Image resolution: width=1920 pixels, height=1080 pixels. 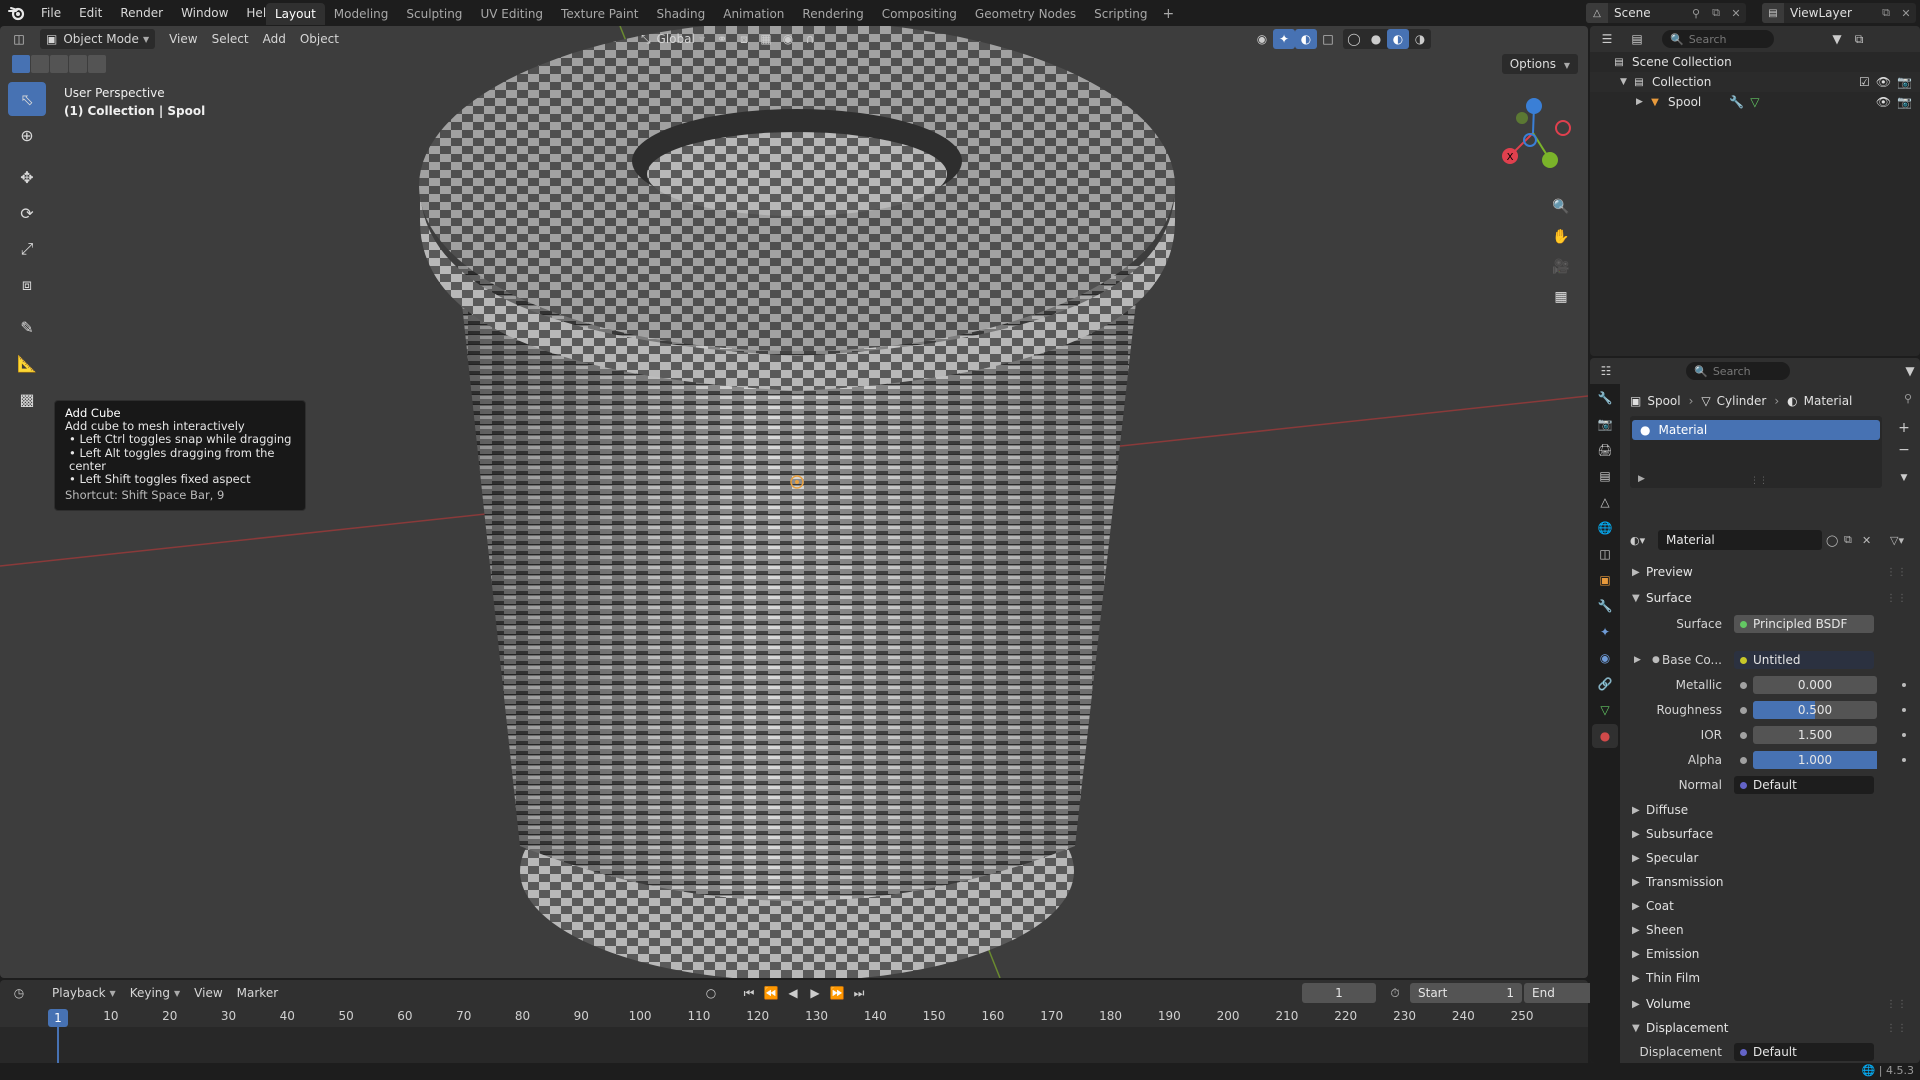 I want to click on timeline-keyframe-area, so click(x=794, y=1045).